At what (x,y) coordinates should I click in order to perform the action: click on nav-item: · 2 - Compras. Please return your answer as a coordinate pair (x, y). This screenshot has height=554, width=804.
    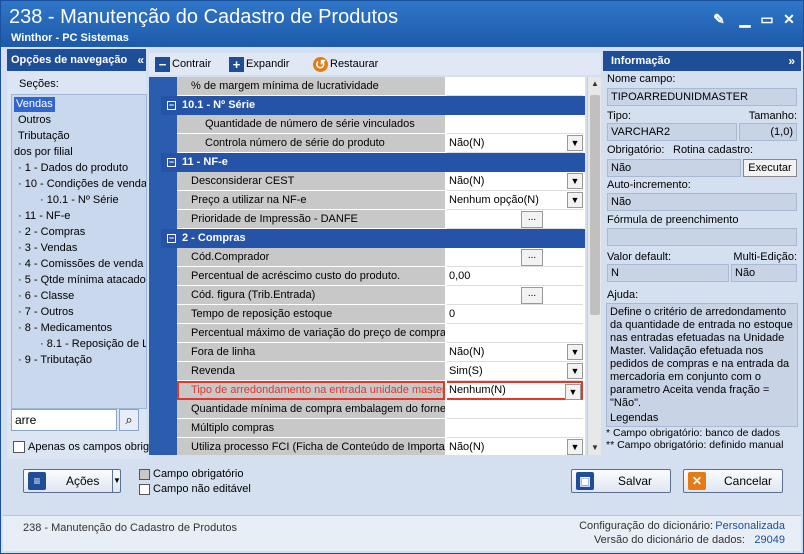
    Looking at the image, I should click on (51, 232).